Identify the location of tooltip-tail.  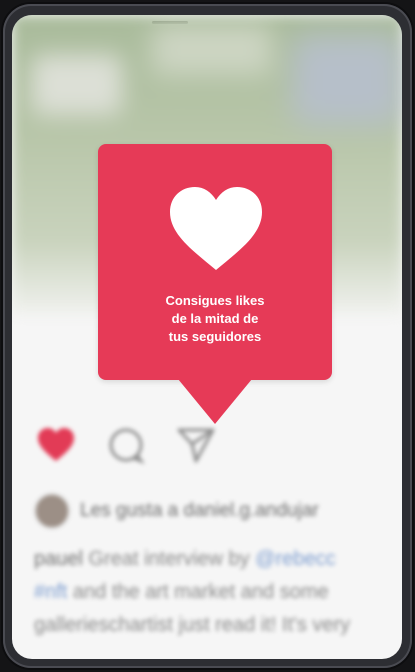
(215, 401).